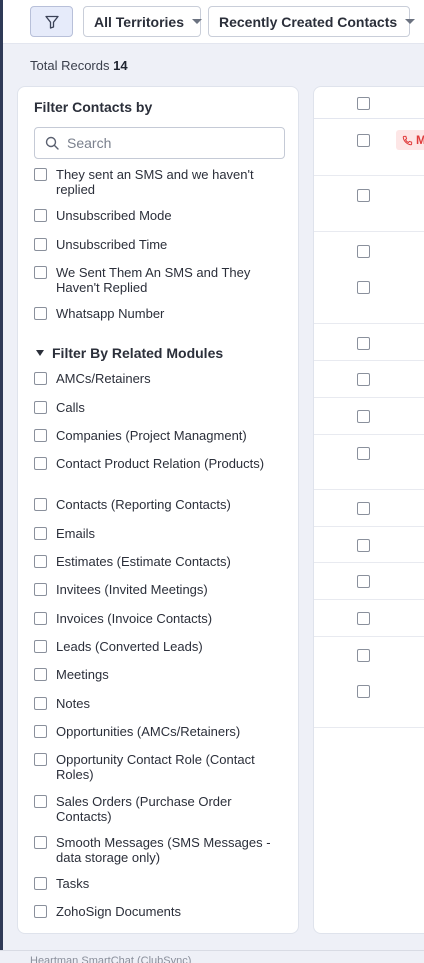 The height and width of the screenshot is (963, 424). Describe the element at coordinates (167, 143) in the screenshot. I see `filter-search-input` at that location.